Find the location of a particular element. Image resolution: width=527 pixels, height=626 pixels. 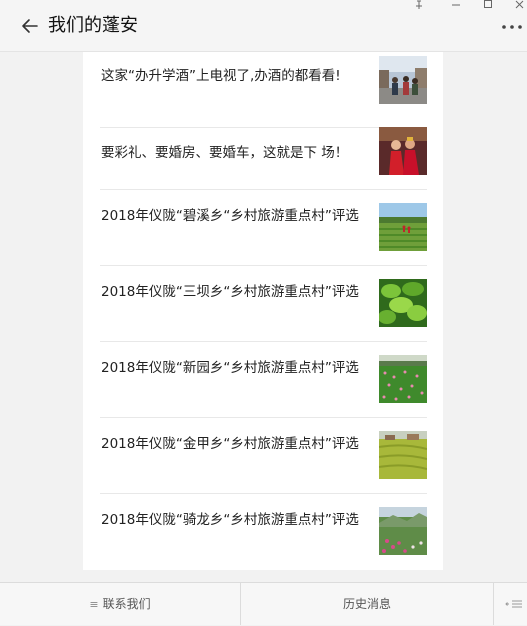

article-title: 2018年仪陇“碧溪乡“乡村旅游重点村”评选 is located at coordinates (230, 216).